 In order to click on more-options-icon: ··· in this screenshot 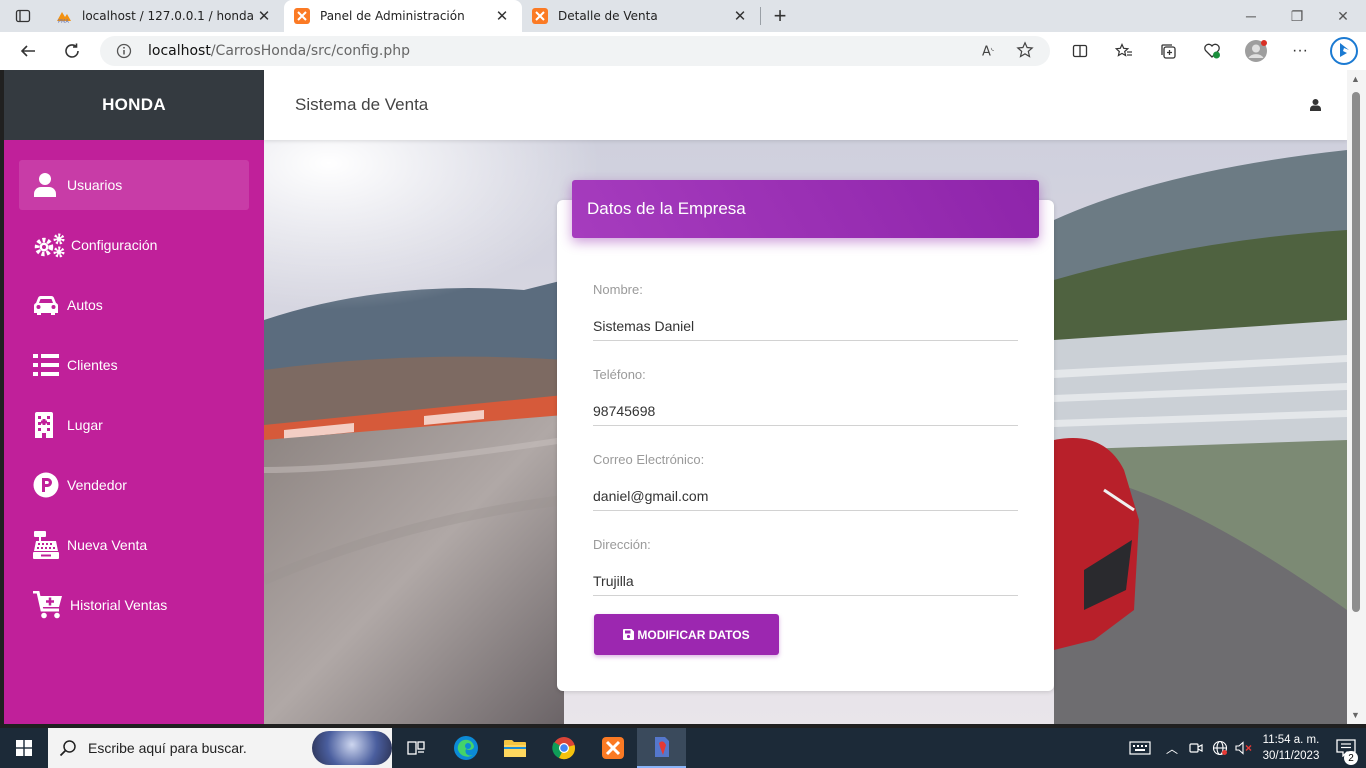, I will do `click(1300, 51)`.